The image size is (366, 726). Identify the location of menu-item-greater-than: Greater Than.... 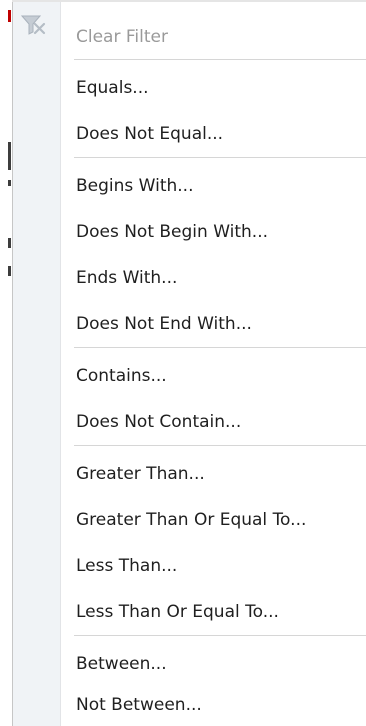
(213, 474).